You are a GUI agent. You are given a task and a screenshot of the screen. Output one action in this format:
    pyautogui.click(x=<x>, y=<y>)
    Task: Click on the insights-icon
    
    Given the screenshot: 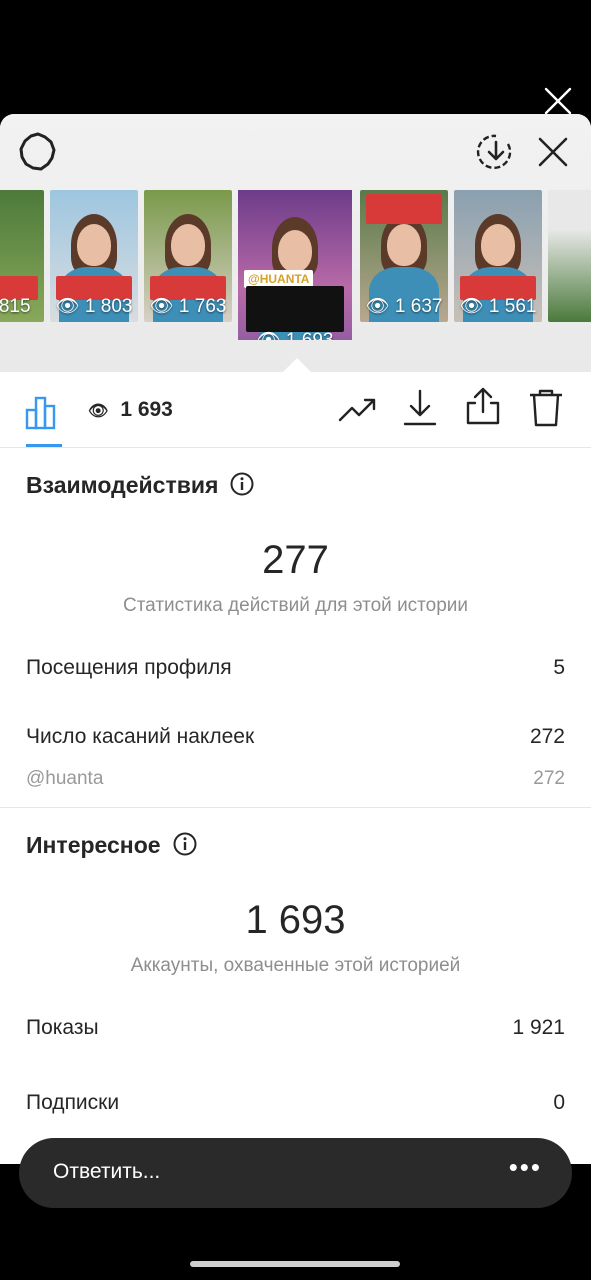 What is the action you would take?
    pyautogui.click(x=44, y=412)
    